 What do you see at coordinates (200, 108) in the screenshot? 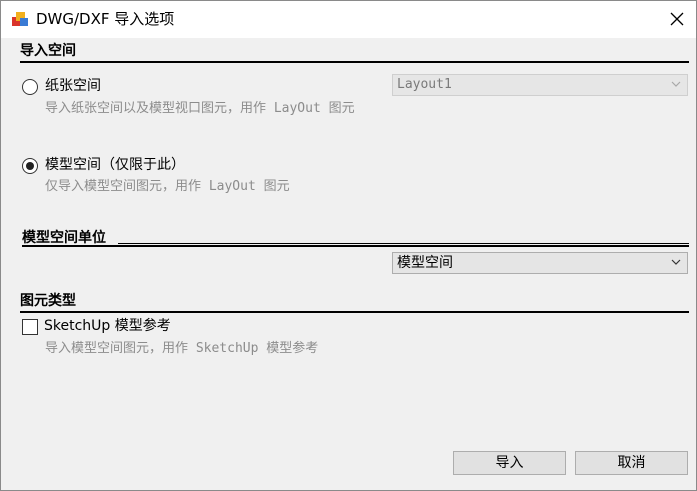
I see `paper-space-description: 导入纸张空间以及模型视口图元，用作 LayOut 图元` at bounding box center [200, 108].